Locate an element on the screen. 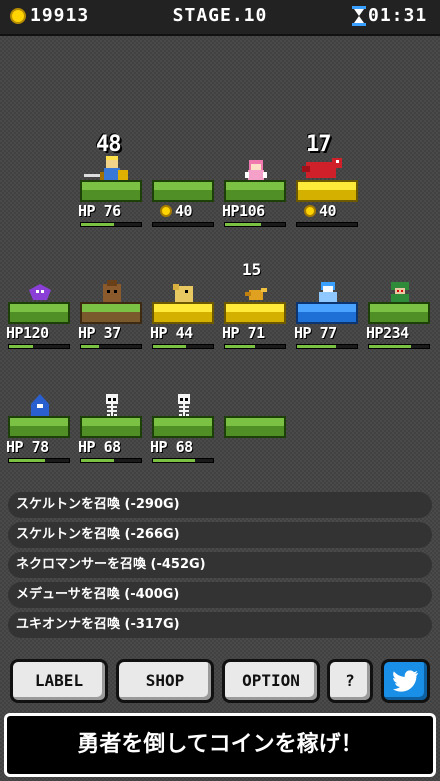  tile-empty is located at coordinates (255, 420).